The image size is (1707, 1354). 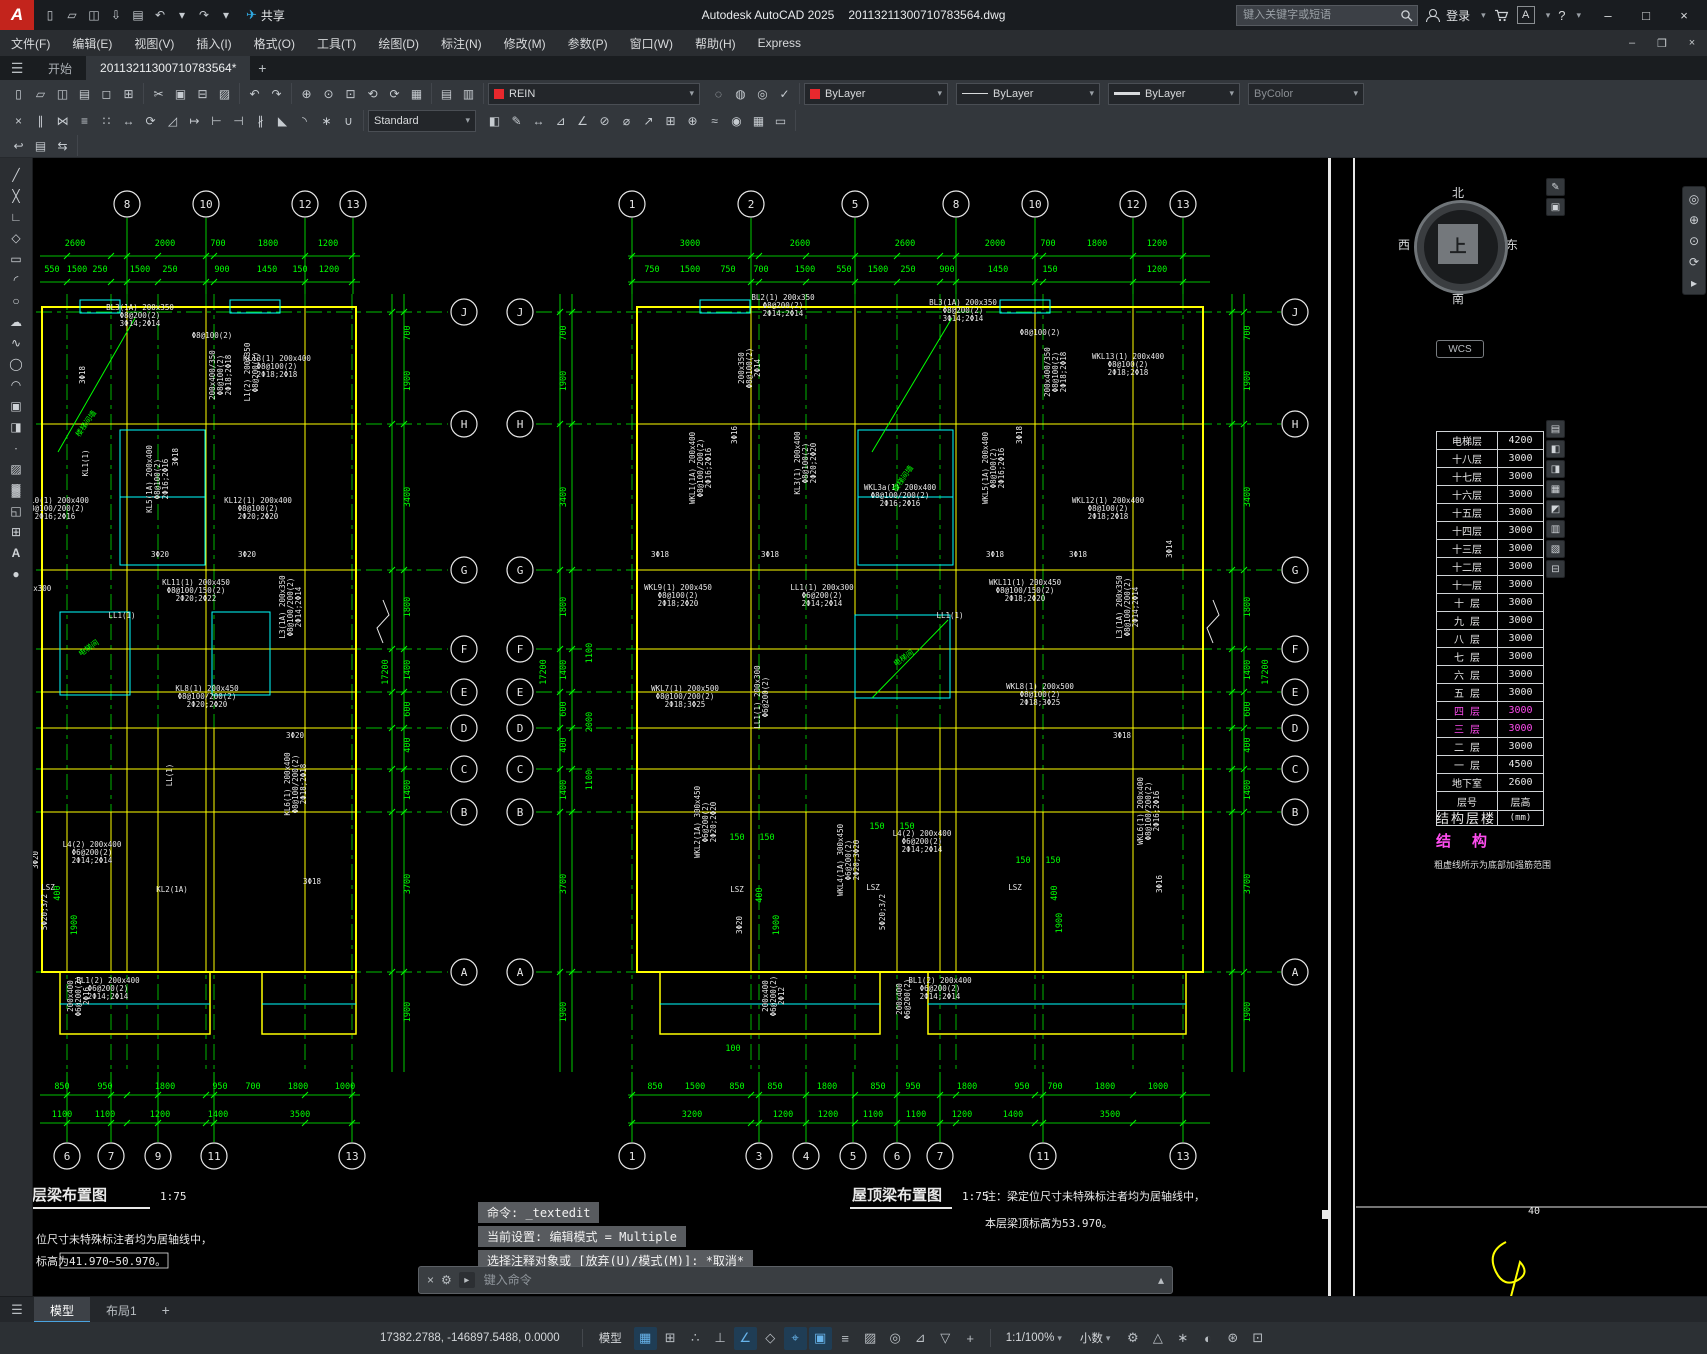 I want to click on menu-item-5: 格式(O), so click(x=274, y=43).